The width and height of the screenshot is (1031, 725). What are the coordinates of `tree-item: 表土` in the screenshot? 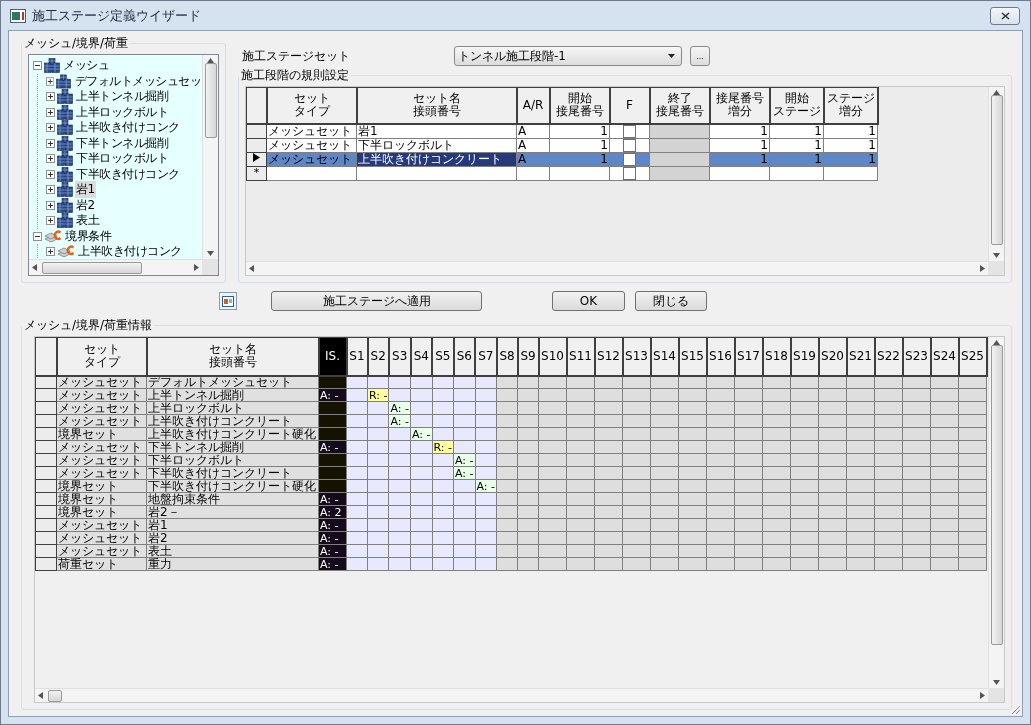 It's located at (87, 221).